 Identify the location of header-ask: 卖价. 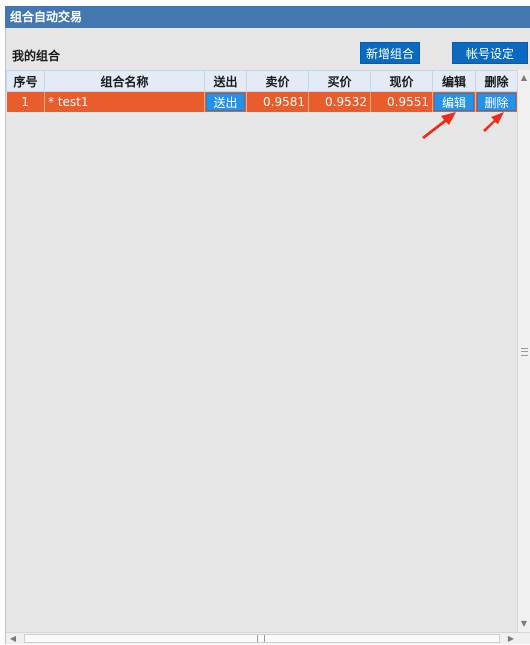
(277, 81).